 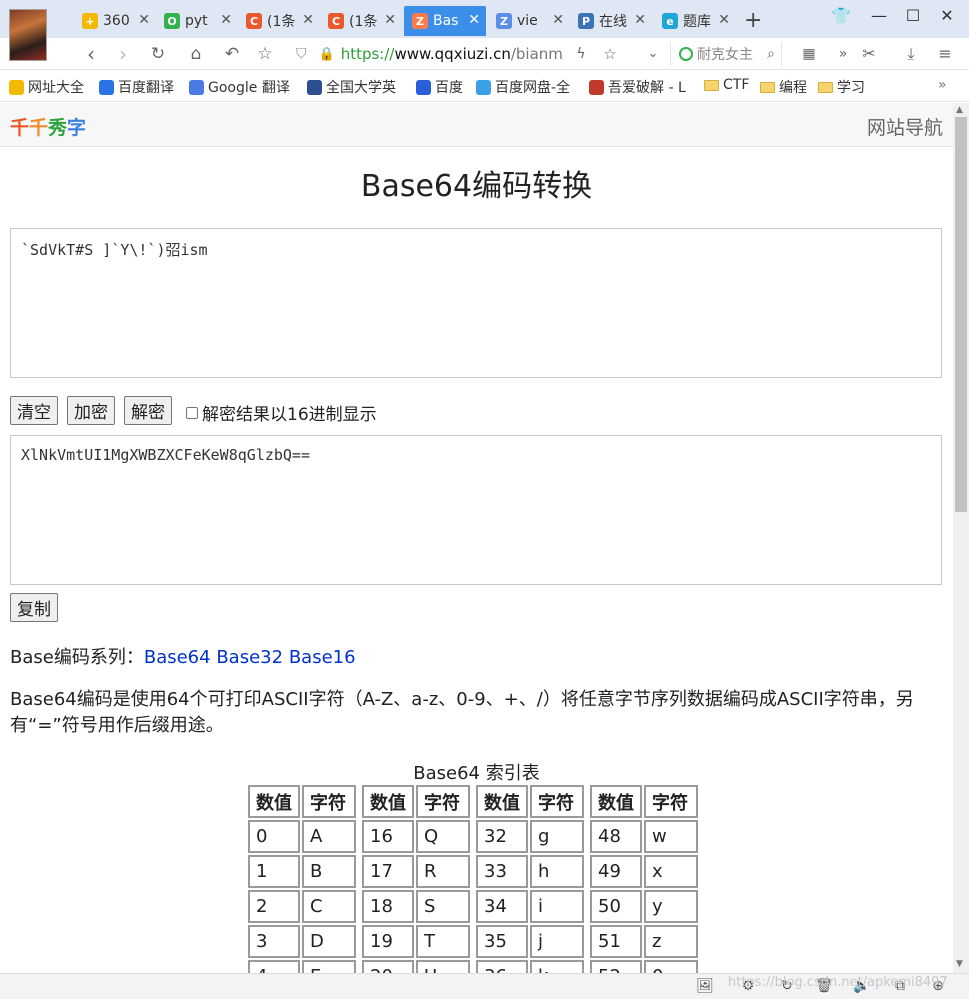 I want to click on copy-button: 复制, so click(x=34, y=607).